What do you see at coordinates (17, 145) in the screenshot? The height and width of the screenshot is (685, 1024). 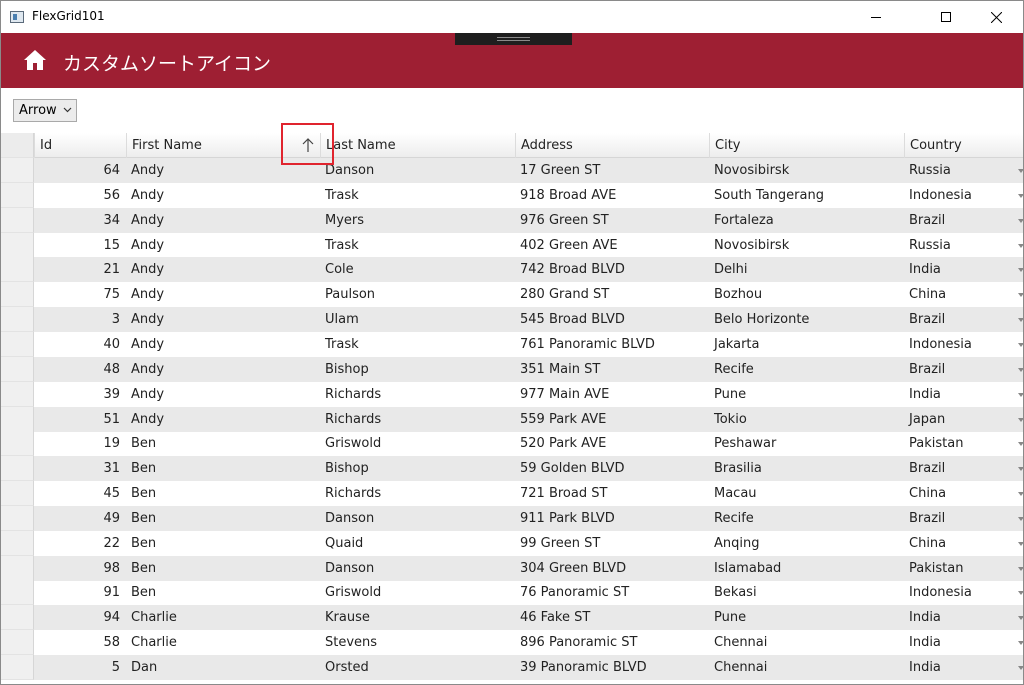 I see `top-left-cell` at bounding box center [17, 145].